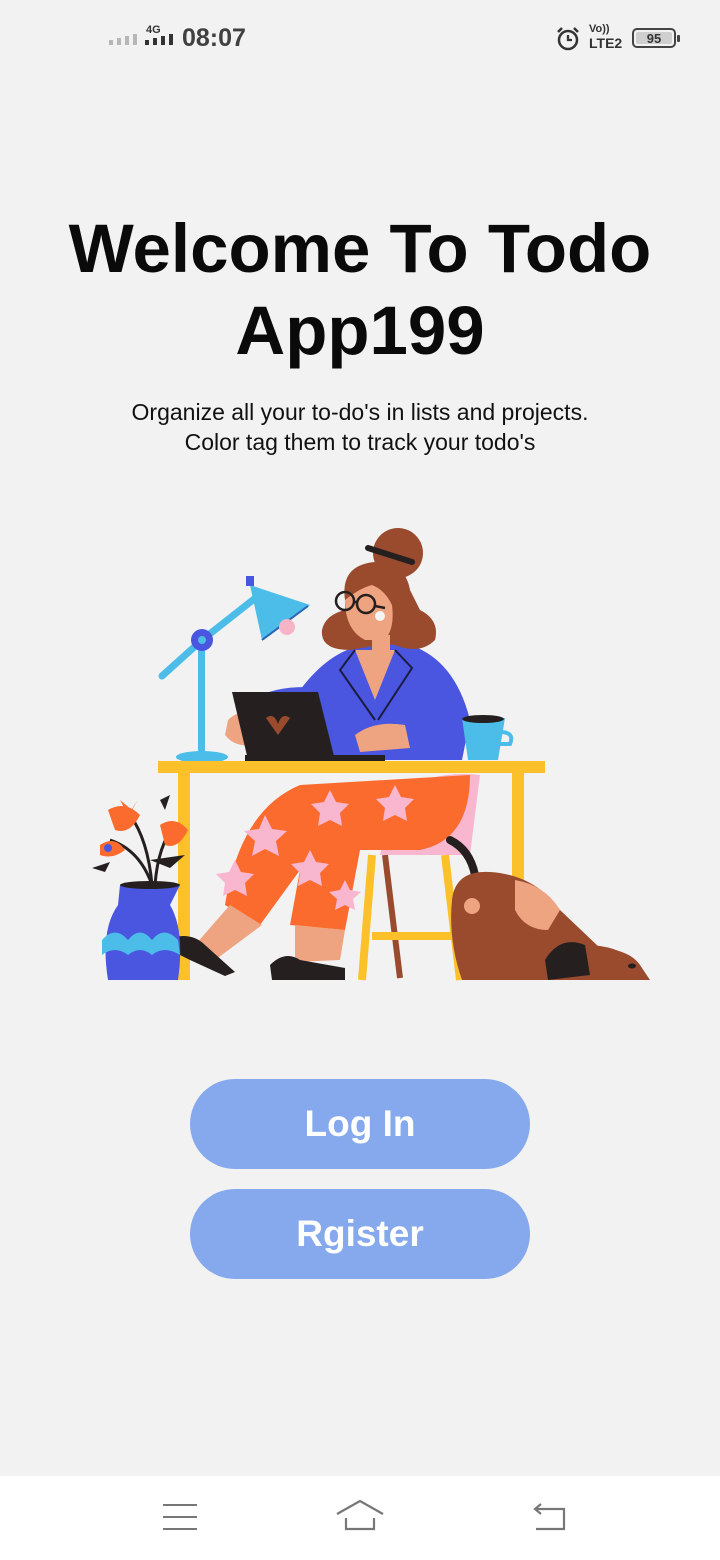 The width and height of the screenshot is (720, 1560). What do you see at coordinates (360, 1515) in the screenshot?
I see `home-icon` at bounding box center [360, 1515].